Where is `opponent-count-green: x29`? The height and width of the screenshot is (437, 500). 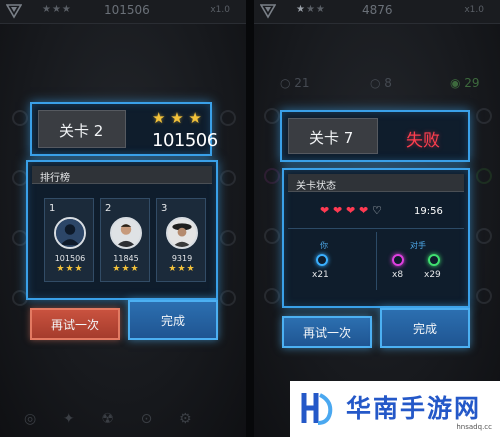
opponent-count-green: x29 is located at coordinates (432, 275).